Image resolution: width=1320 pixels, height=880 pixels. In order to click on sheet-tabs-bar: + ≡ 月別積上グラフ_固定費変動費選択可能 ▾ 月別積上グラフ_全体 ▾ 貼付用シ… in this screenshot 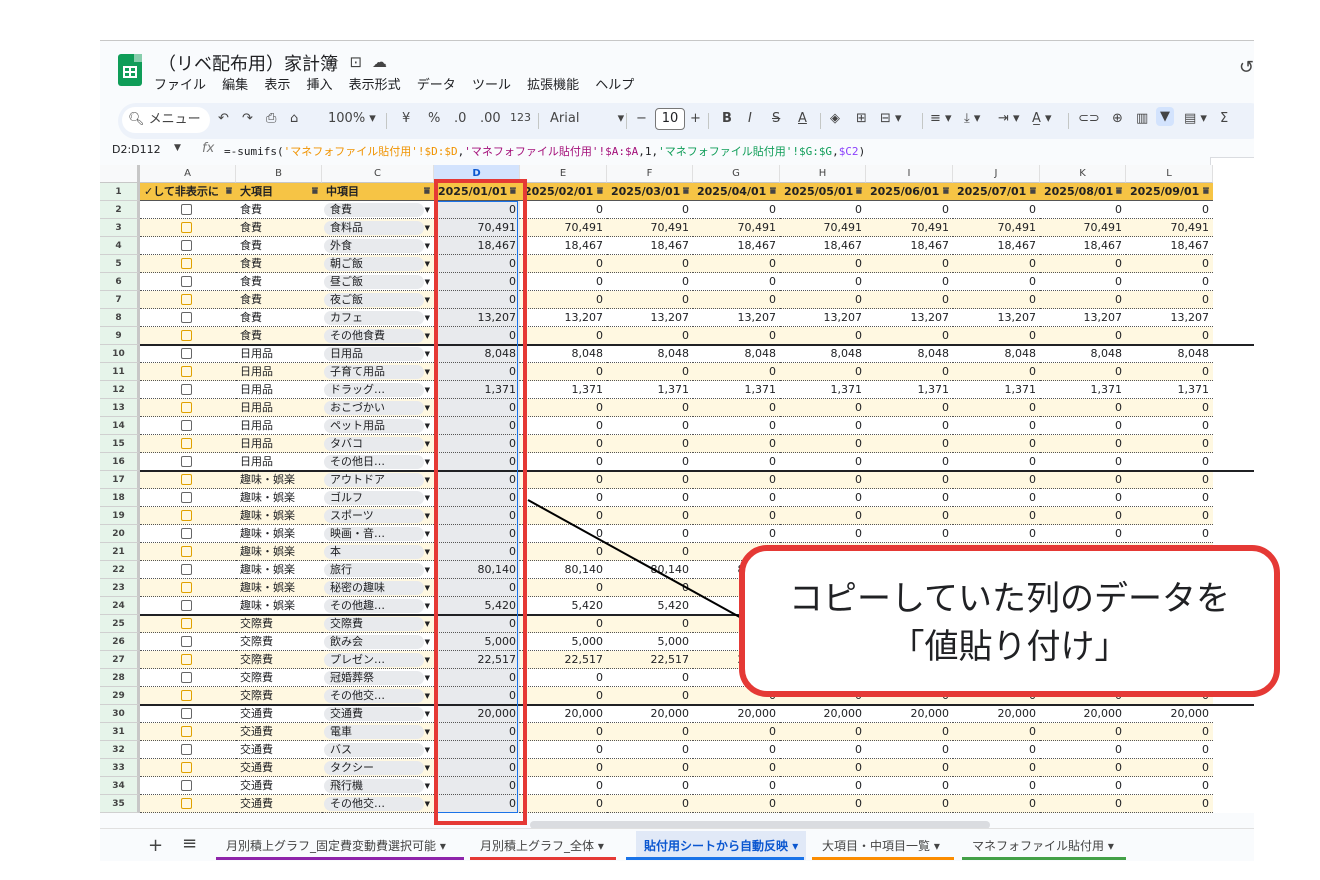, I will do `click(677, 844)`.